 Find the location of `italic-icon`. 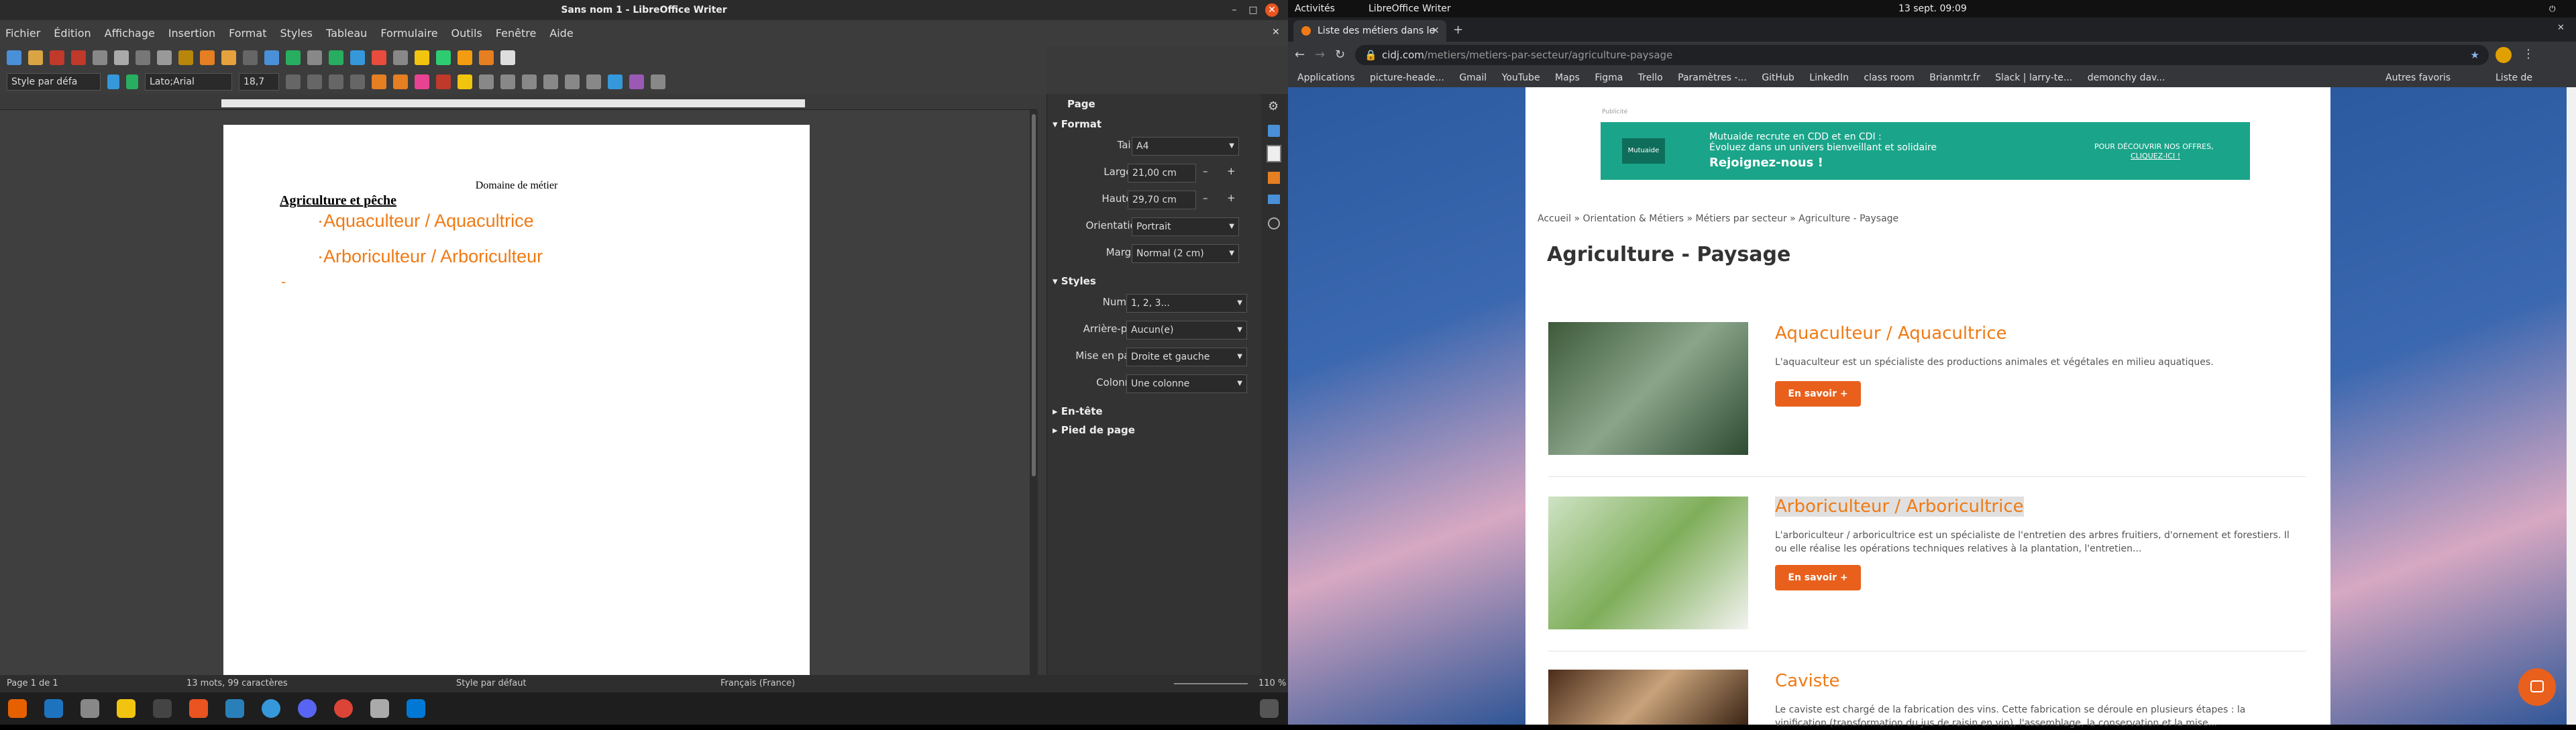

italic-icon is located at coordinates (314, 81).